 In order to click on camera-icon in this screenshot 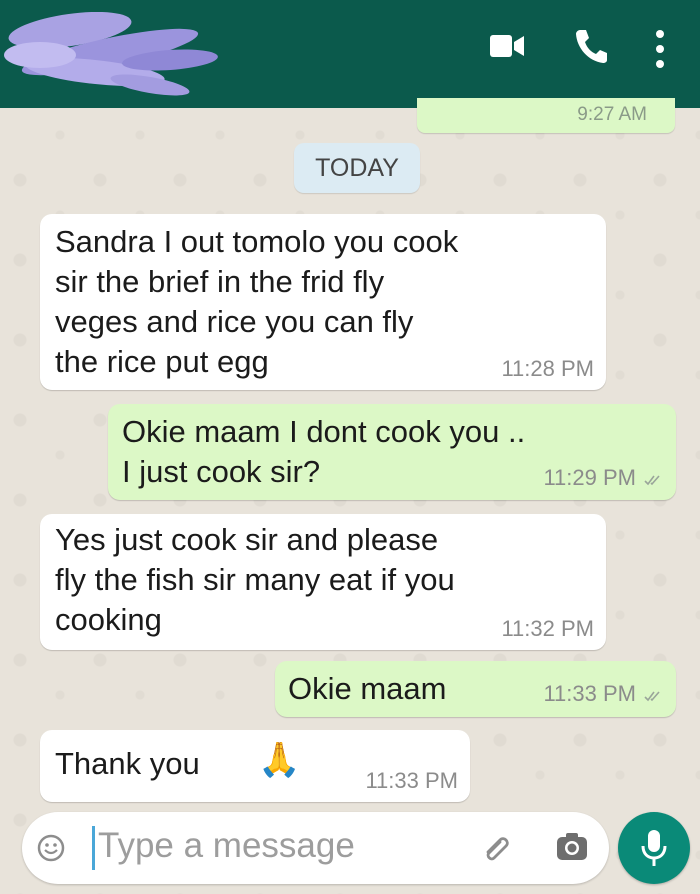, I will do `click(572, 847)`.